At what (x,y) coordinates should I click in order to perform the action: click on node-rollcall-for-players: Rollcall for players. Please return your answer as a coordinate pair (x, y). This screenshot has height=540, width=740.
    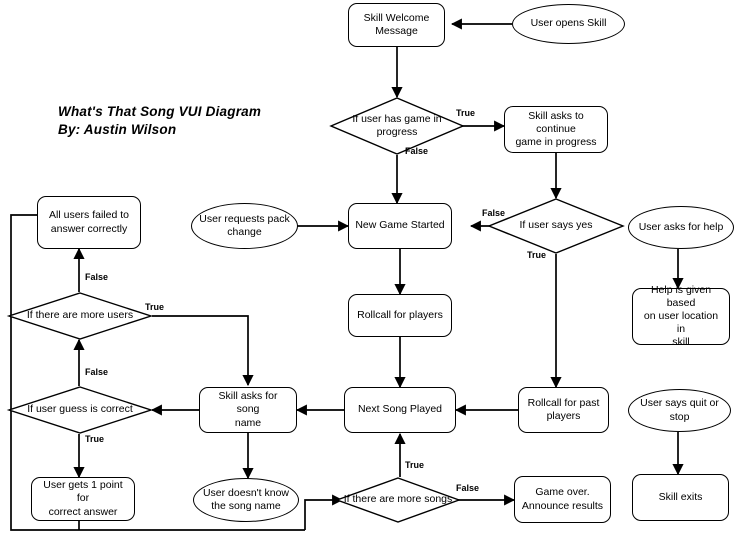
    Looking at the image, I should click on (400, 315).